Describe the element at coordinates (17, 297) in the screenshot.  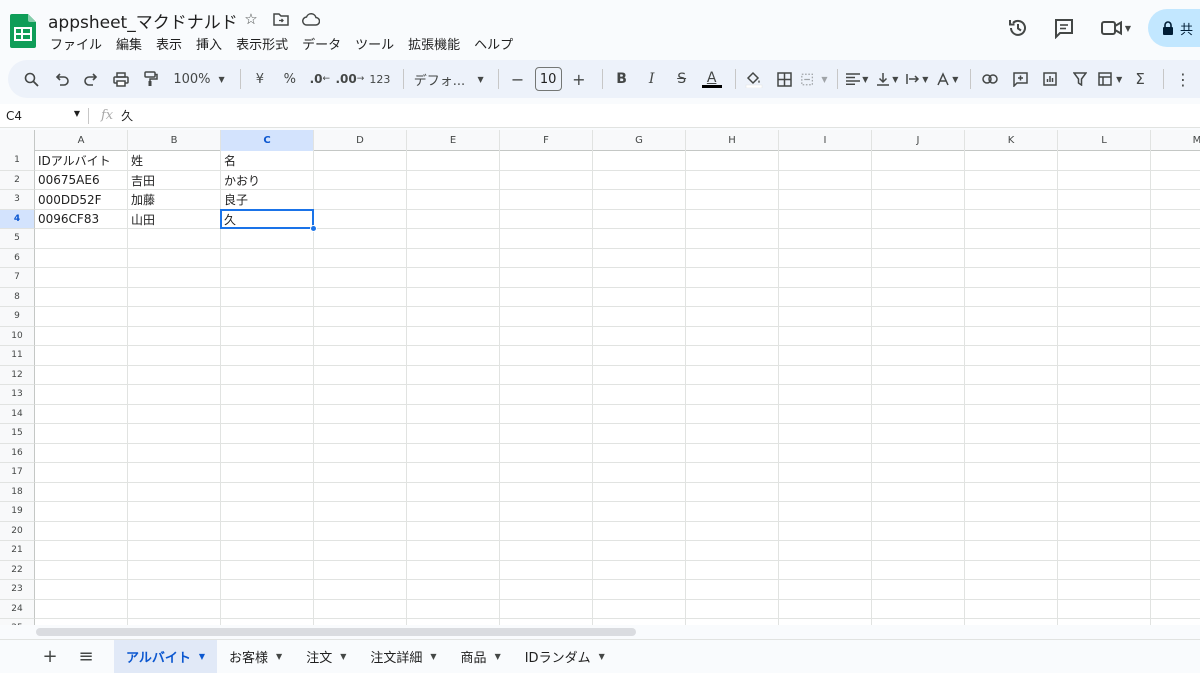
I see `row-header-8: 8` at that location.